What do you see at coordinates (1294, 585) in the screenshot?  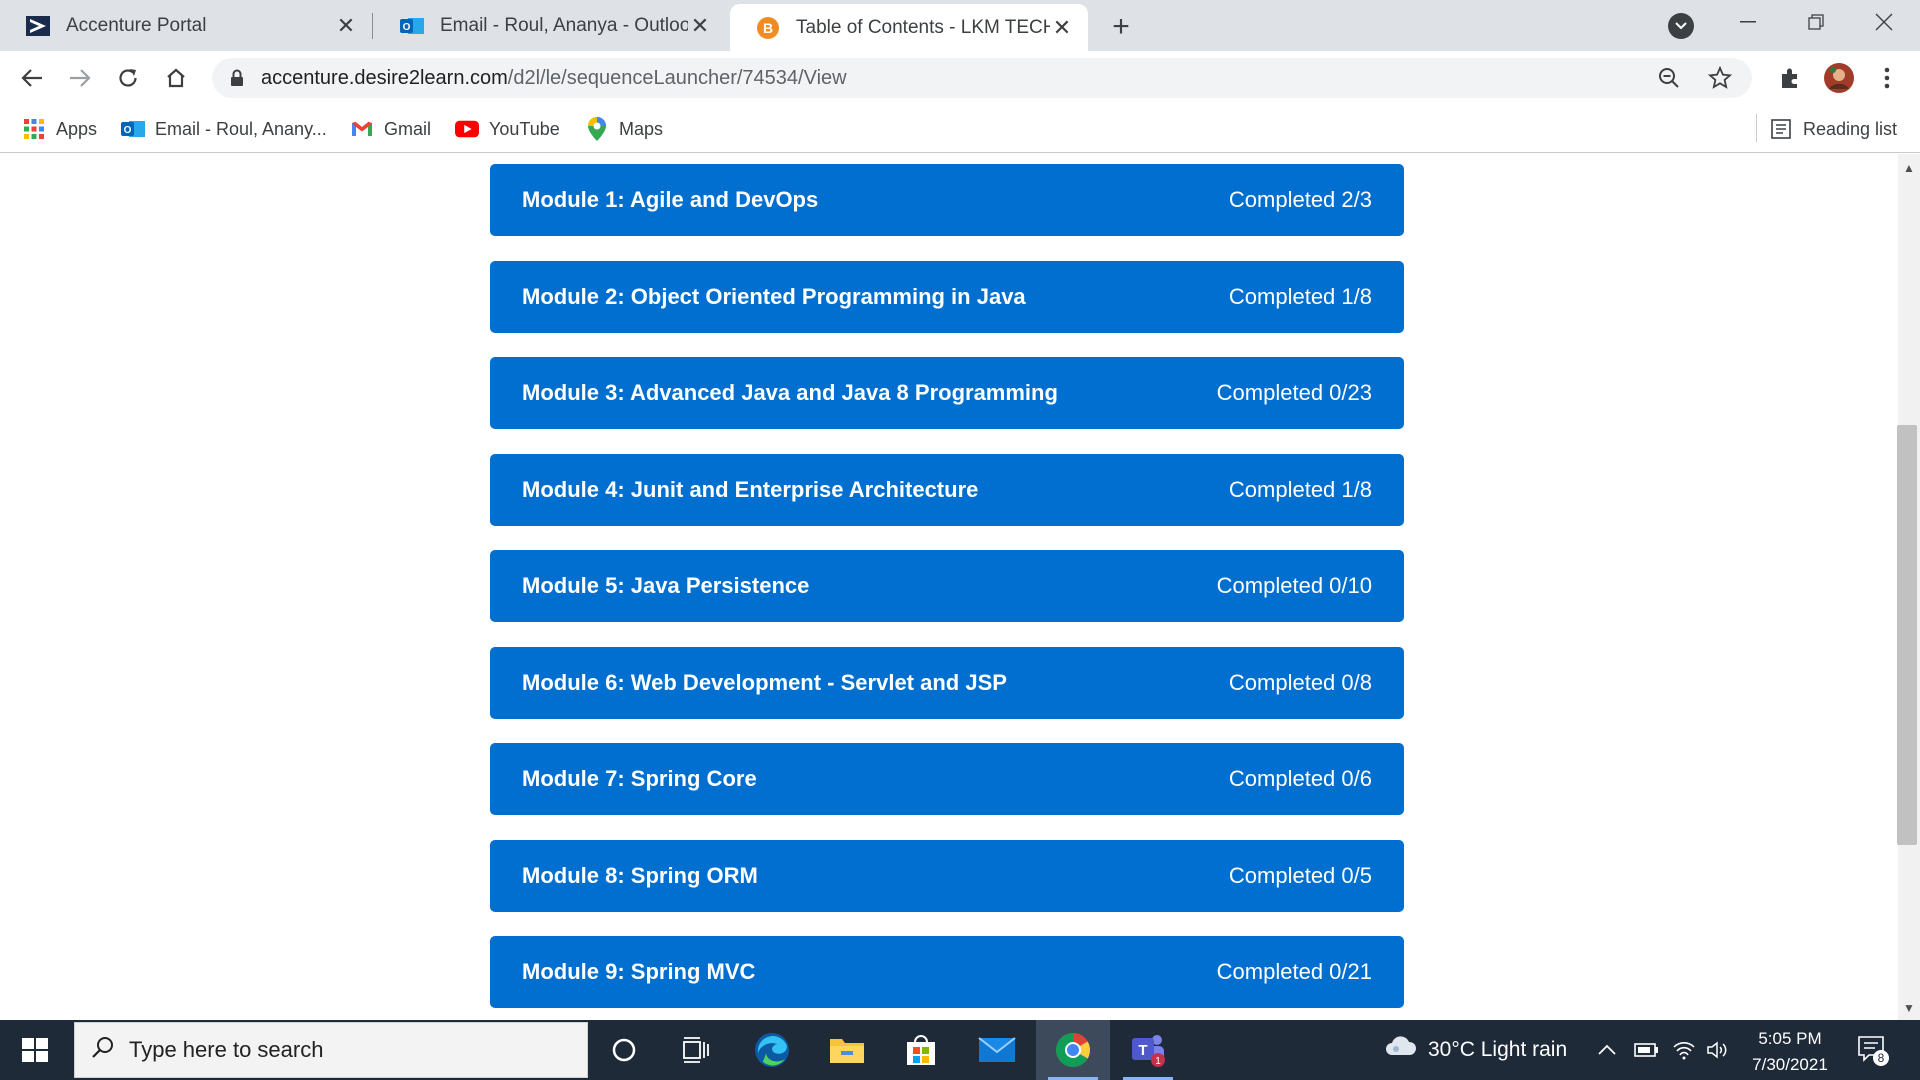 I see `module-completion-status: Completed 0/10` at bounding box center [1294, 585].